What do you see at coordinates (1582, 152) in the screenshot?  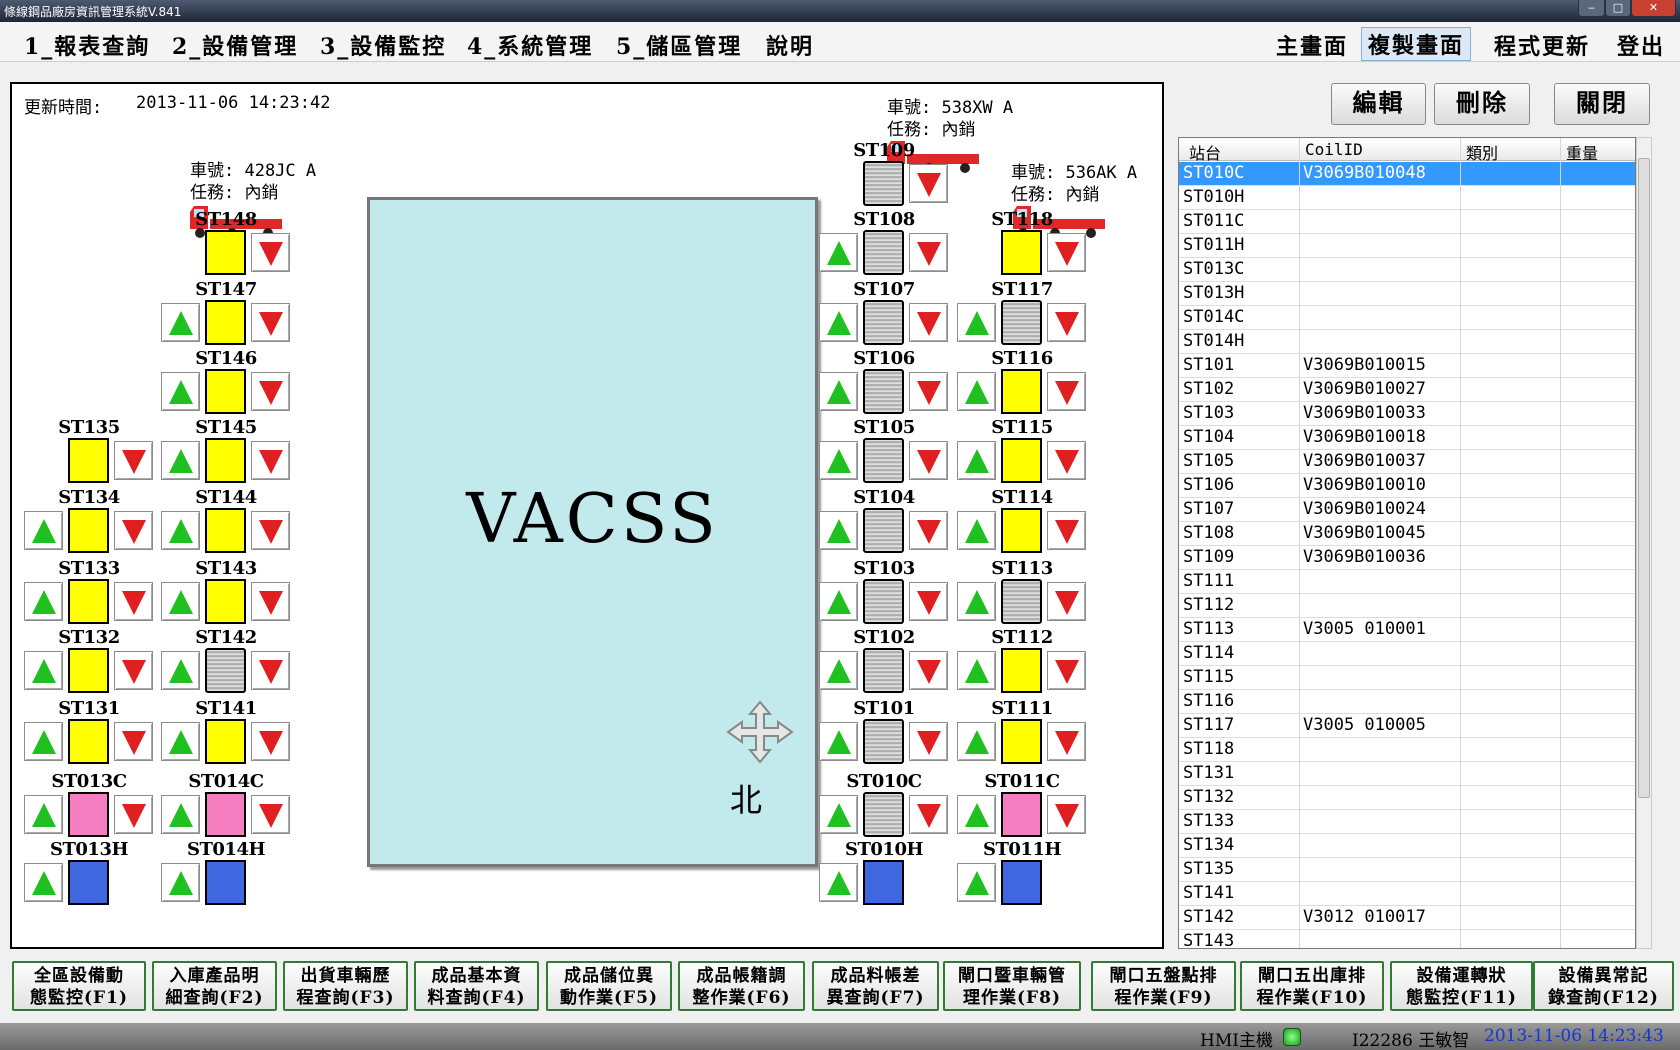 I see `column-header-weight: 重量` at bounding box center [1582, 152].